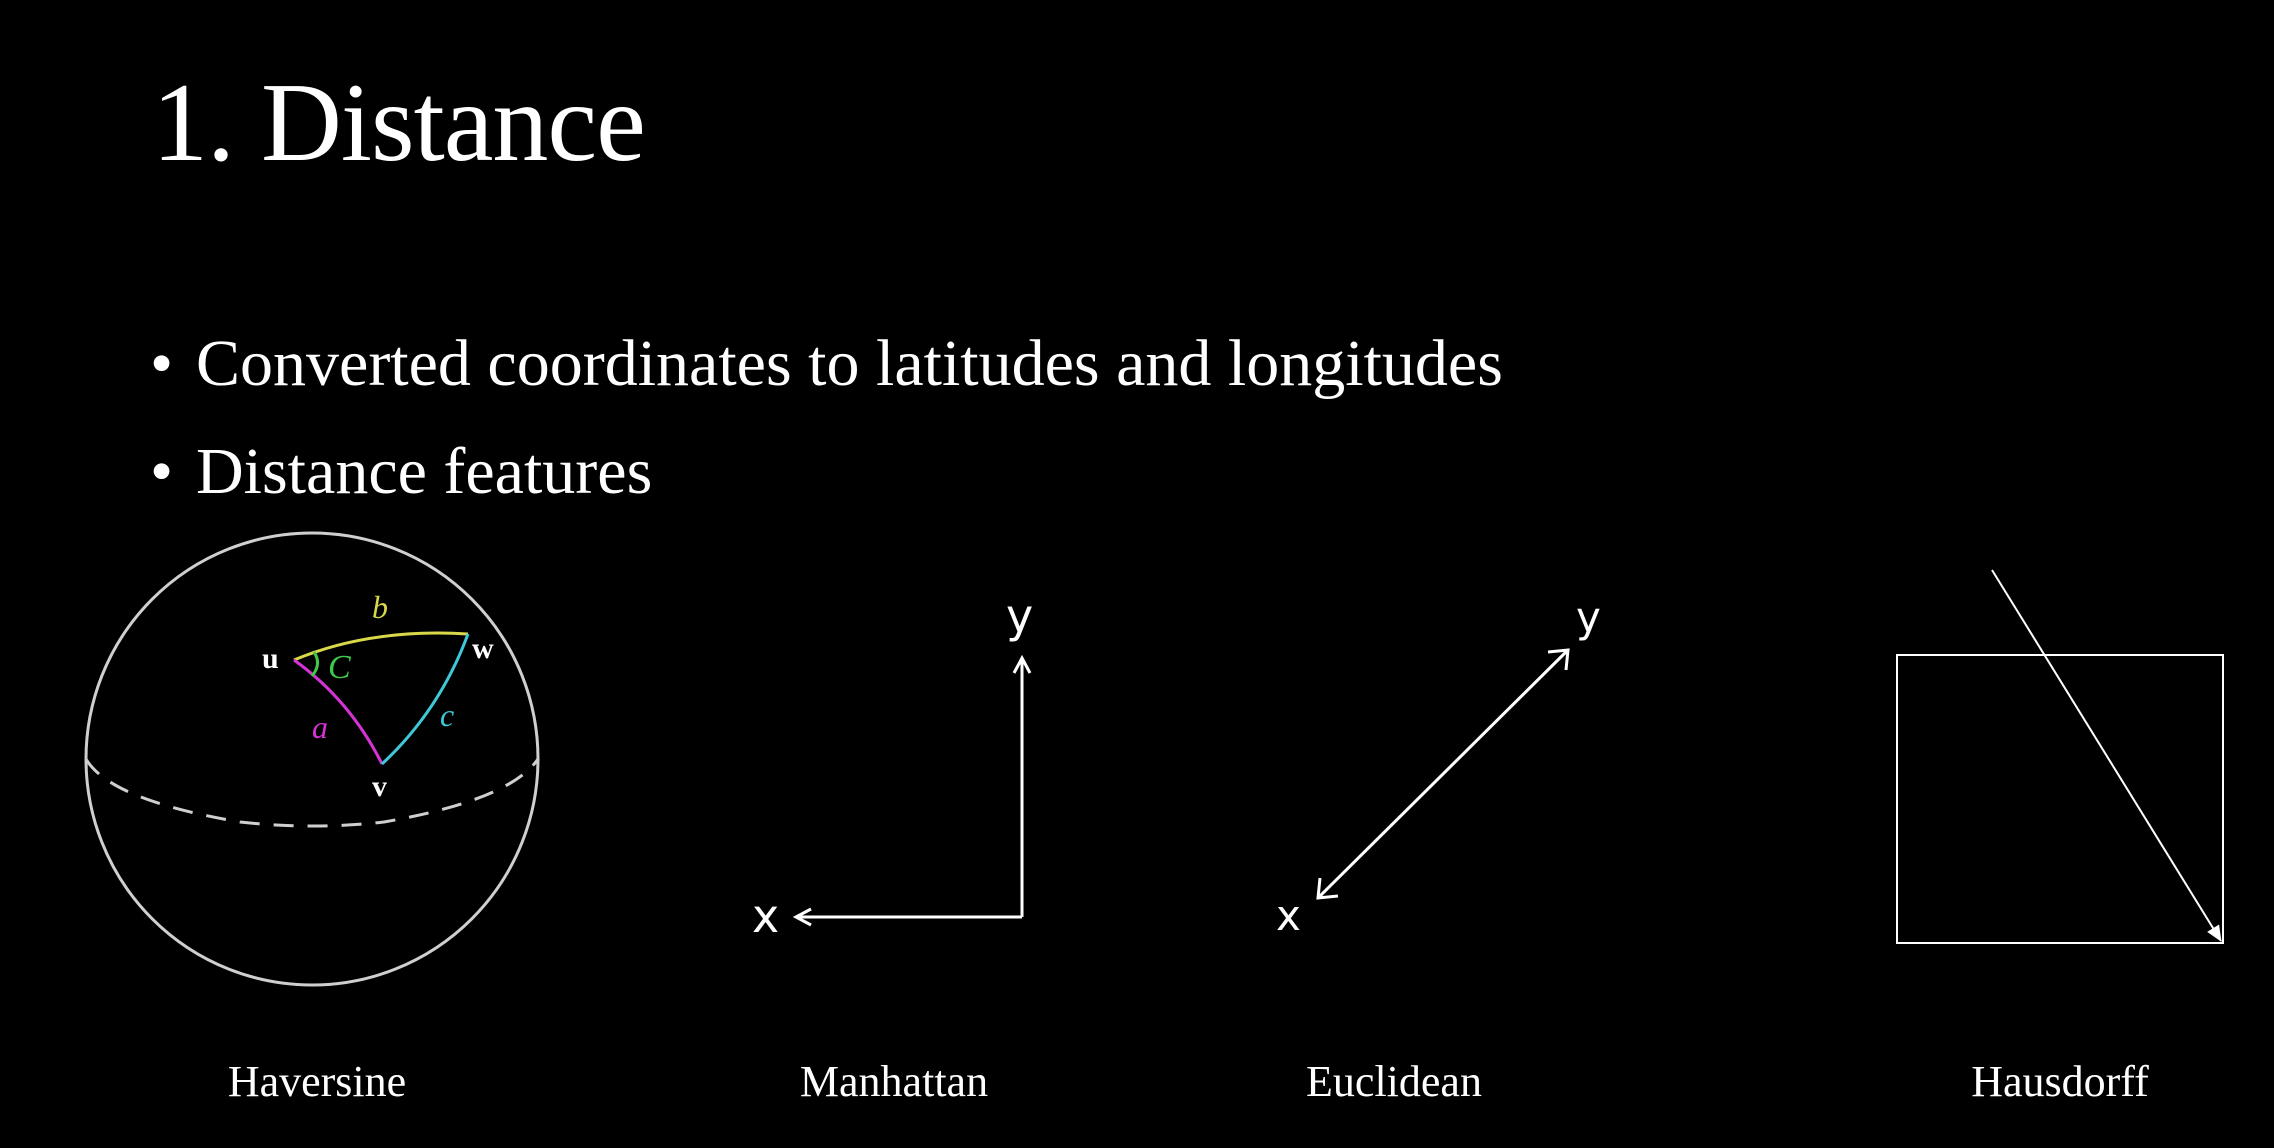 This screenshot has height=1148, width=2274. I want to click on caption-manhattan: Manhattan, so click(894, 1081).